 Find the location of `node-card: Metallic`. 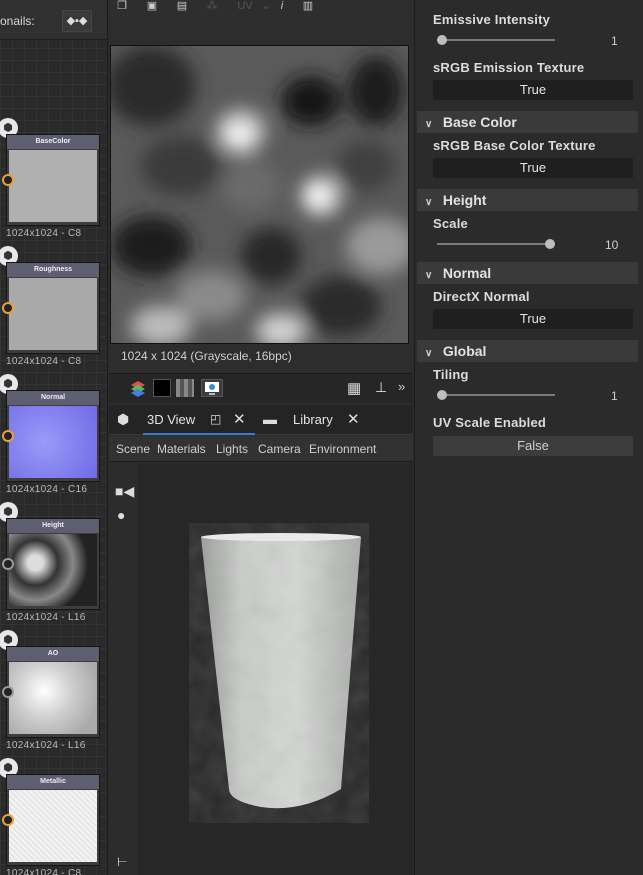

node-card: Metallic is located at coordinates (53, 820).